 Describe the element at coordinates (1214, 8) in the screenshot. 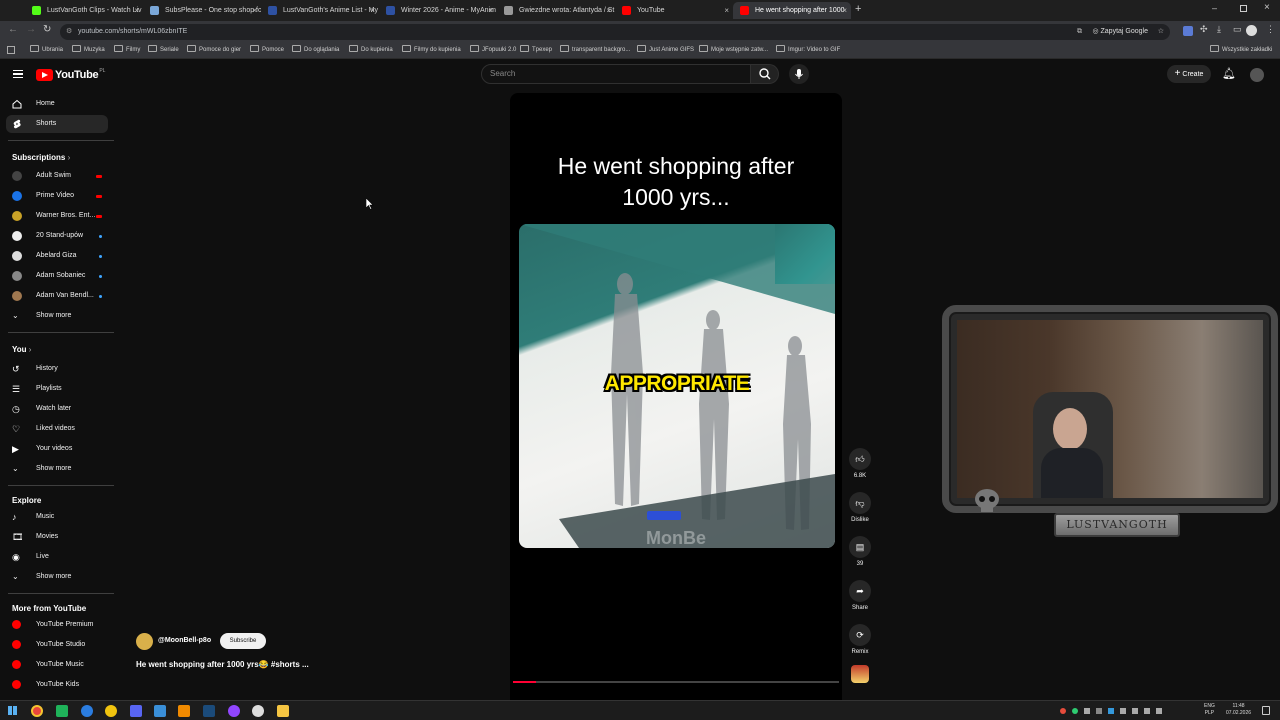

I see `minimize-button: –` at that location.